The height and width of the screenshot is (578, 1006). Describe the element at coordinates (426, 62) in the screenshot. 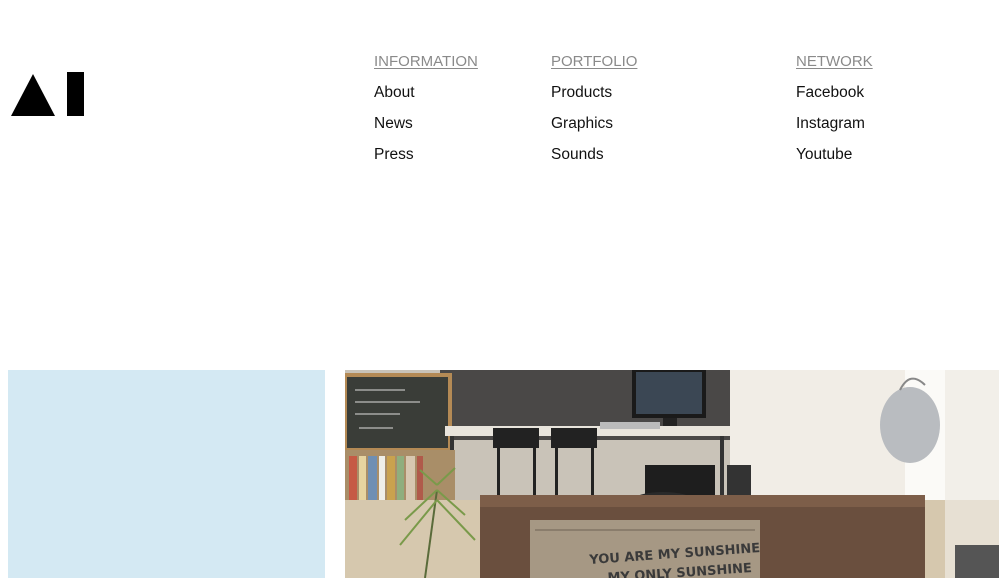

I see `nav-heading-information: INFORMATION` at that location.